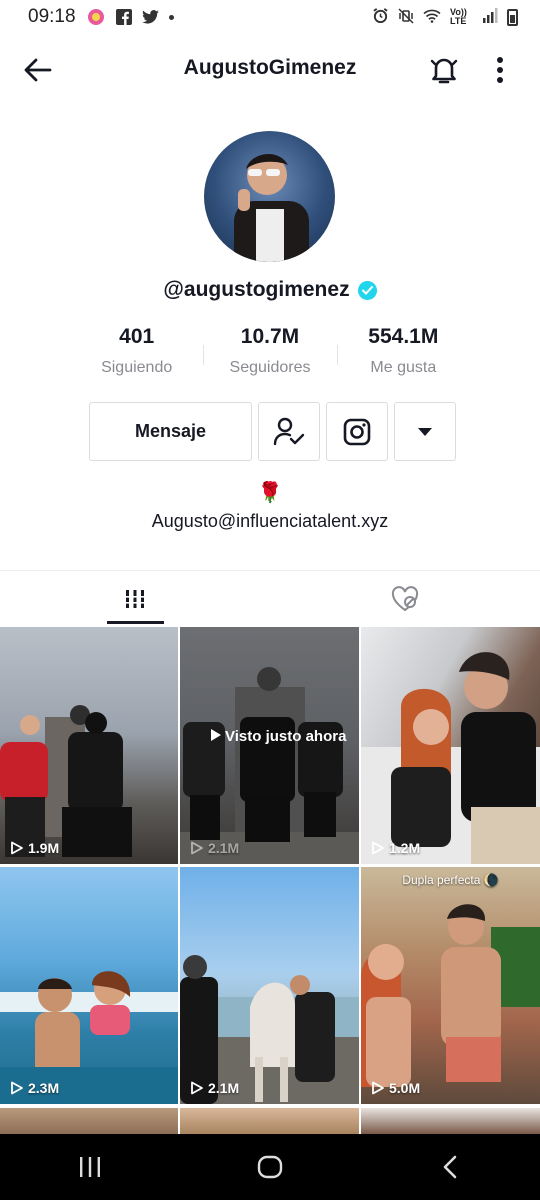 Image resolution: width=540 pixels, height=1200 pixels. Describe the element at coordinates (270, 17) in the screenshot. I see `status-bar: 09:18 Vo)) LTE` at that location.